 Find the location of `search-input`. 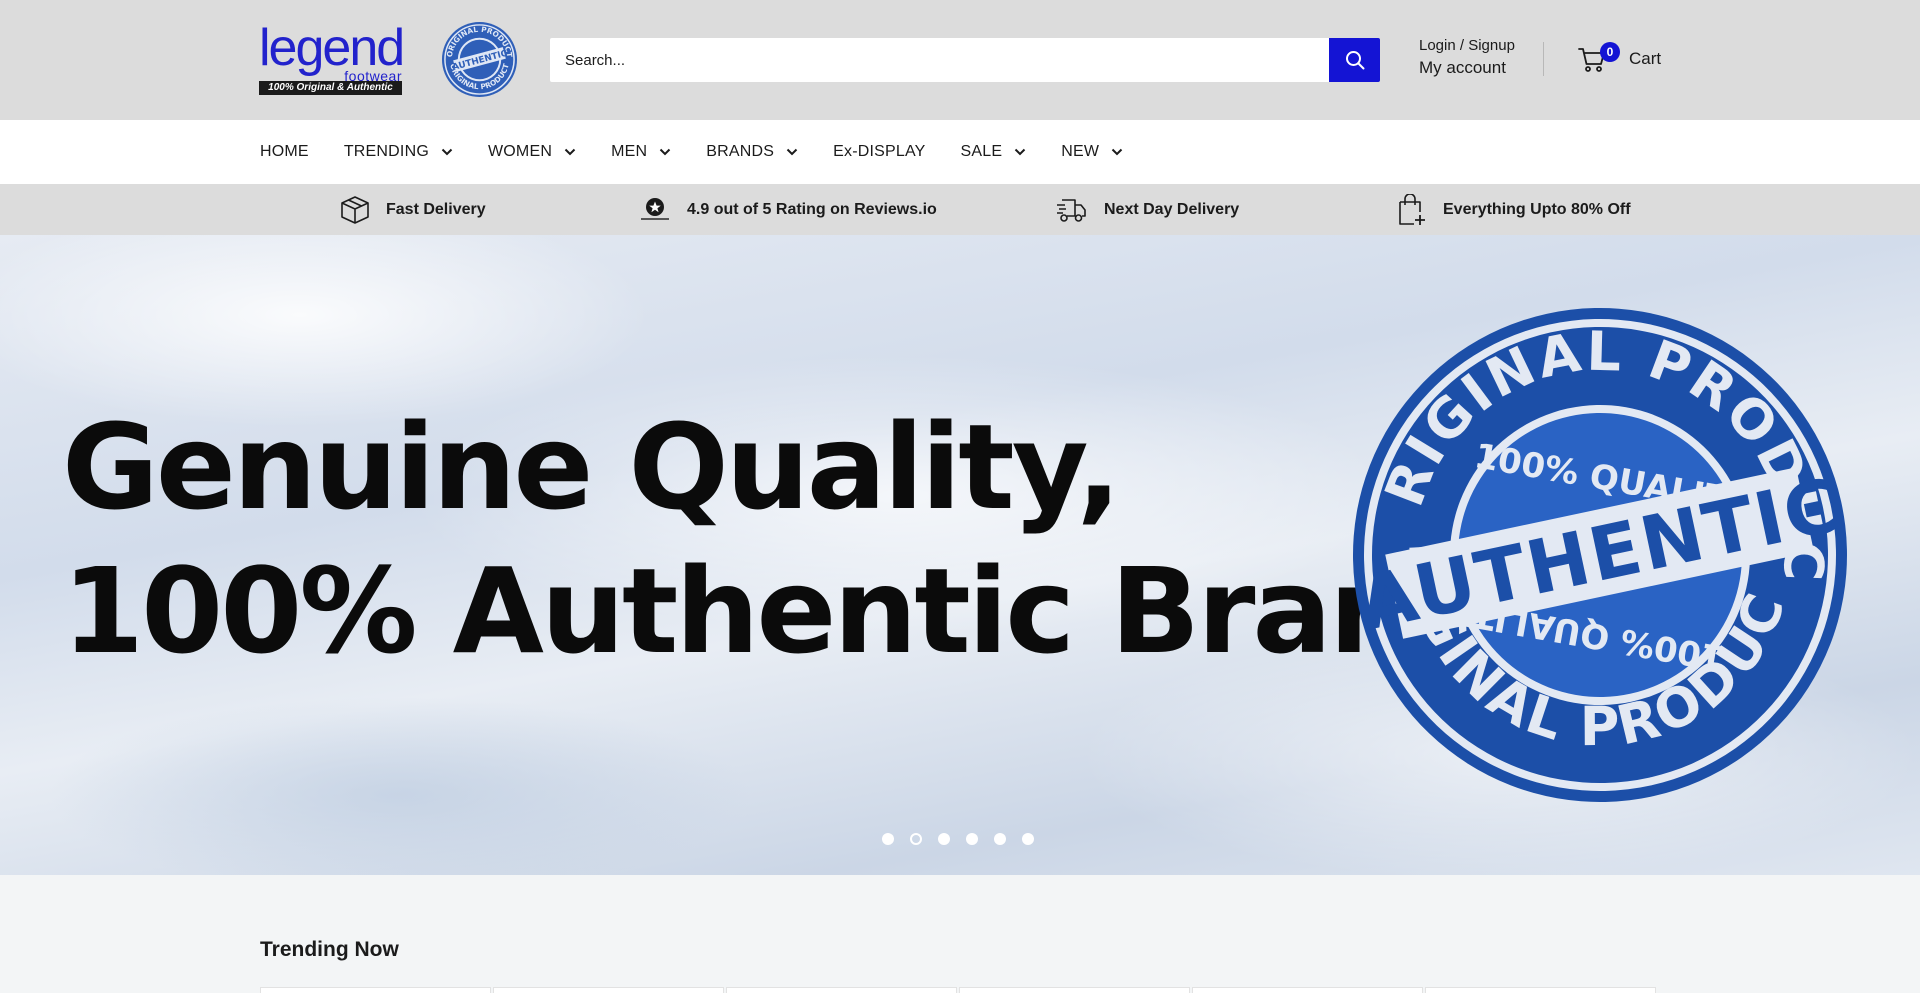

search-input is located at coordinates (940, 60).